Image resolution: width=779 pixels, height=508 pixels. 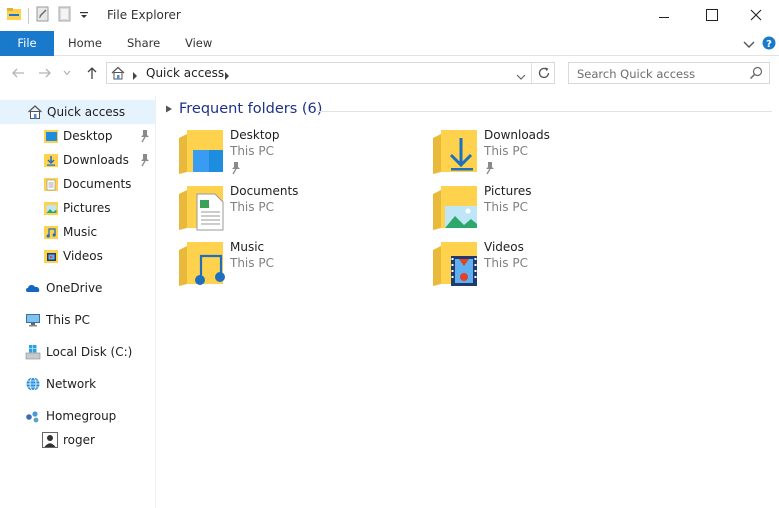 What do you see at coordinates (756, 74) in the screenshot?
I see `search-icon` at bounding box center [756, 74].